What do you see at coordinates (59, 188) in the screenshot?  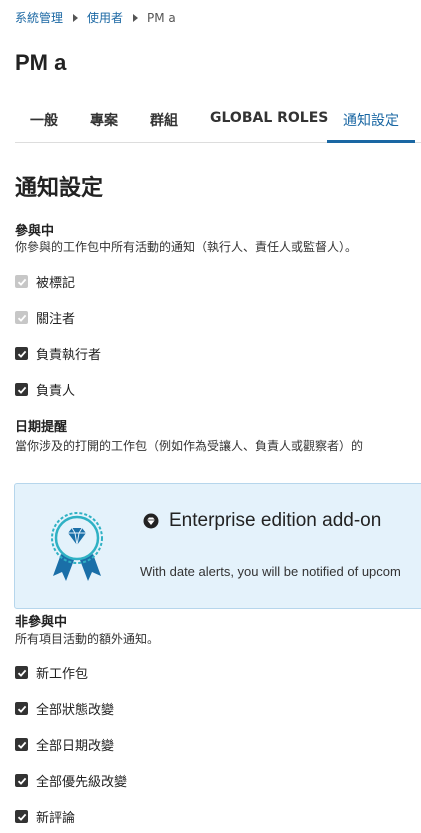 I see `section-title: 通知設定` at bounding box center [59, 188].